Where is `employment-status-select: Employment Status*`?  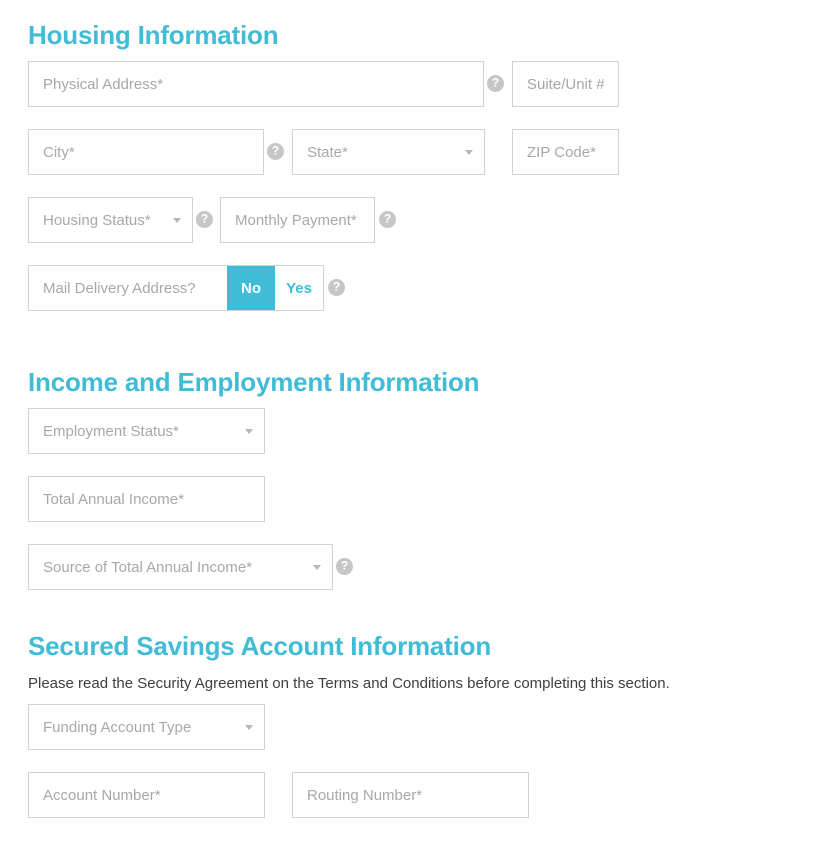
employment-status-select: Employment Status* is located at coordinates (146, 431).